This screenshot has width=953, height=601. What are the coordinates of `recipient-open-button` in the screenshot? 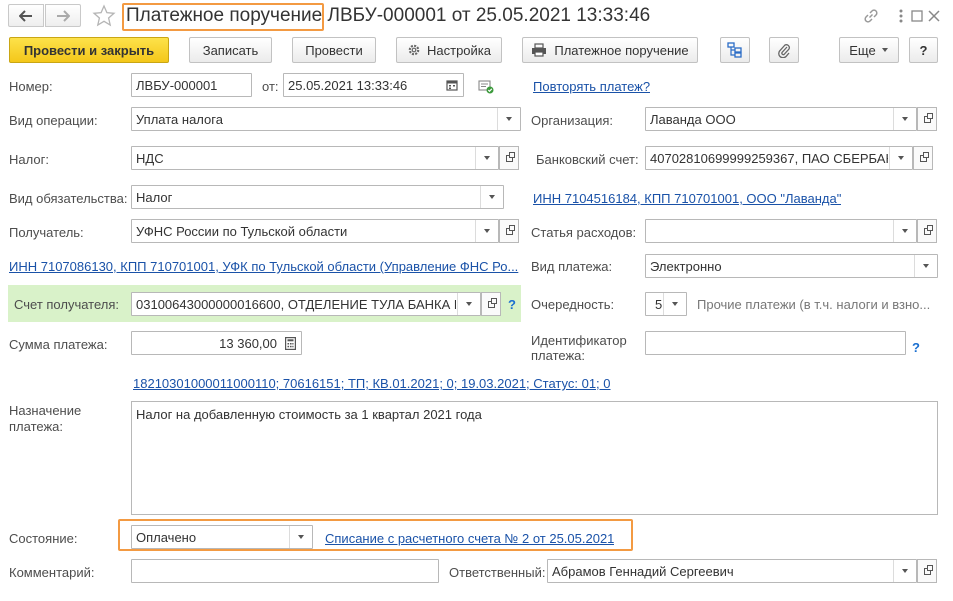 It's located at (509, 231).